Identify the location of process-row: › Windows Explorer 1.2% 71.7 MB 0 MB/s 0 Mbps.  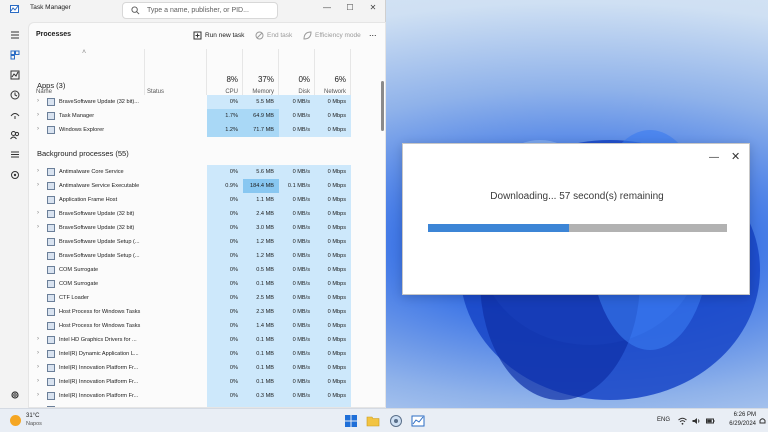
(207, 130).